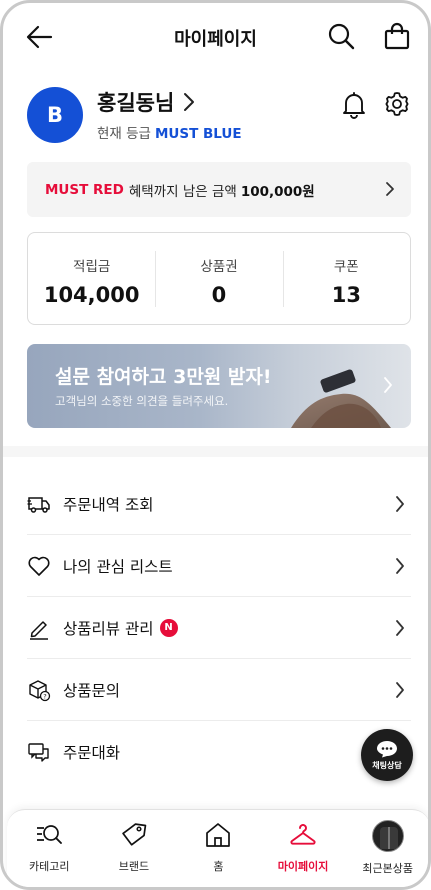 The image size is (431, 890). I want to click on stat-value: 0, so click(219, 295).